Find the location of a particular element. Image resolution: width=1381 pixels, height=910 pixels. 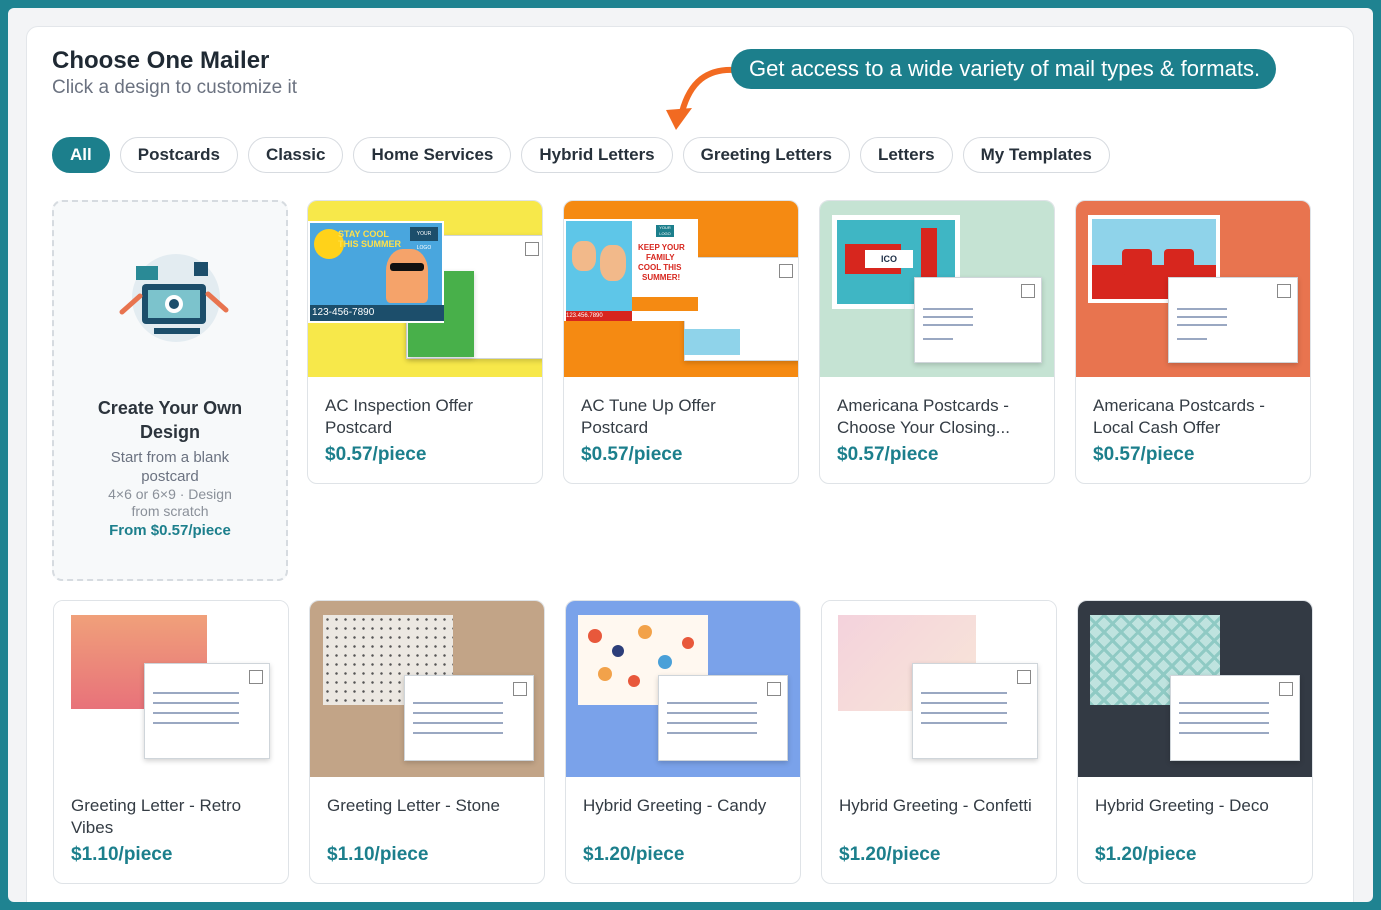

front-headline: KEEP YOUR is located at coordinates (661, 247).